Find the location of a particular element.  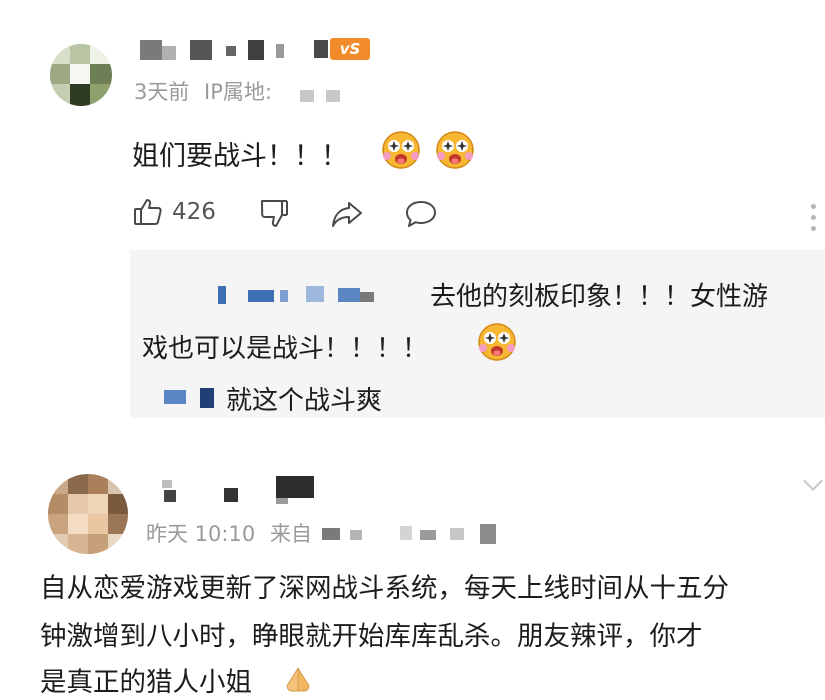

level-badge: vS is located at coordinates (350, 49).